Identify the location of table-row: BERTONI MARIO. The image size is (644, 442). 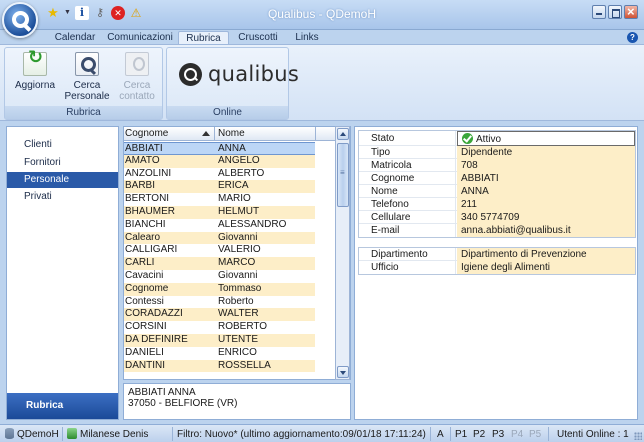
(219, 199).